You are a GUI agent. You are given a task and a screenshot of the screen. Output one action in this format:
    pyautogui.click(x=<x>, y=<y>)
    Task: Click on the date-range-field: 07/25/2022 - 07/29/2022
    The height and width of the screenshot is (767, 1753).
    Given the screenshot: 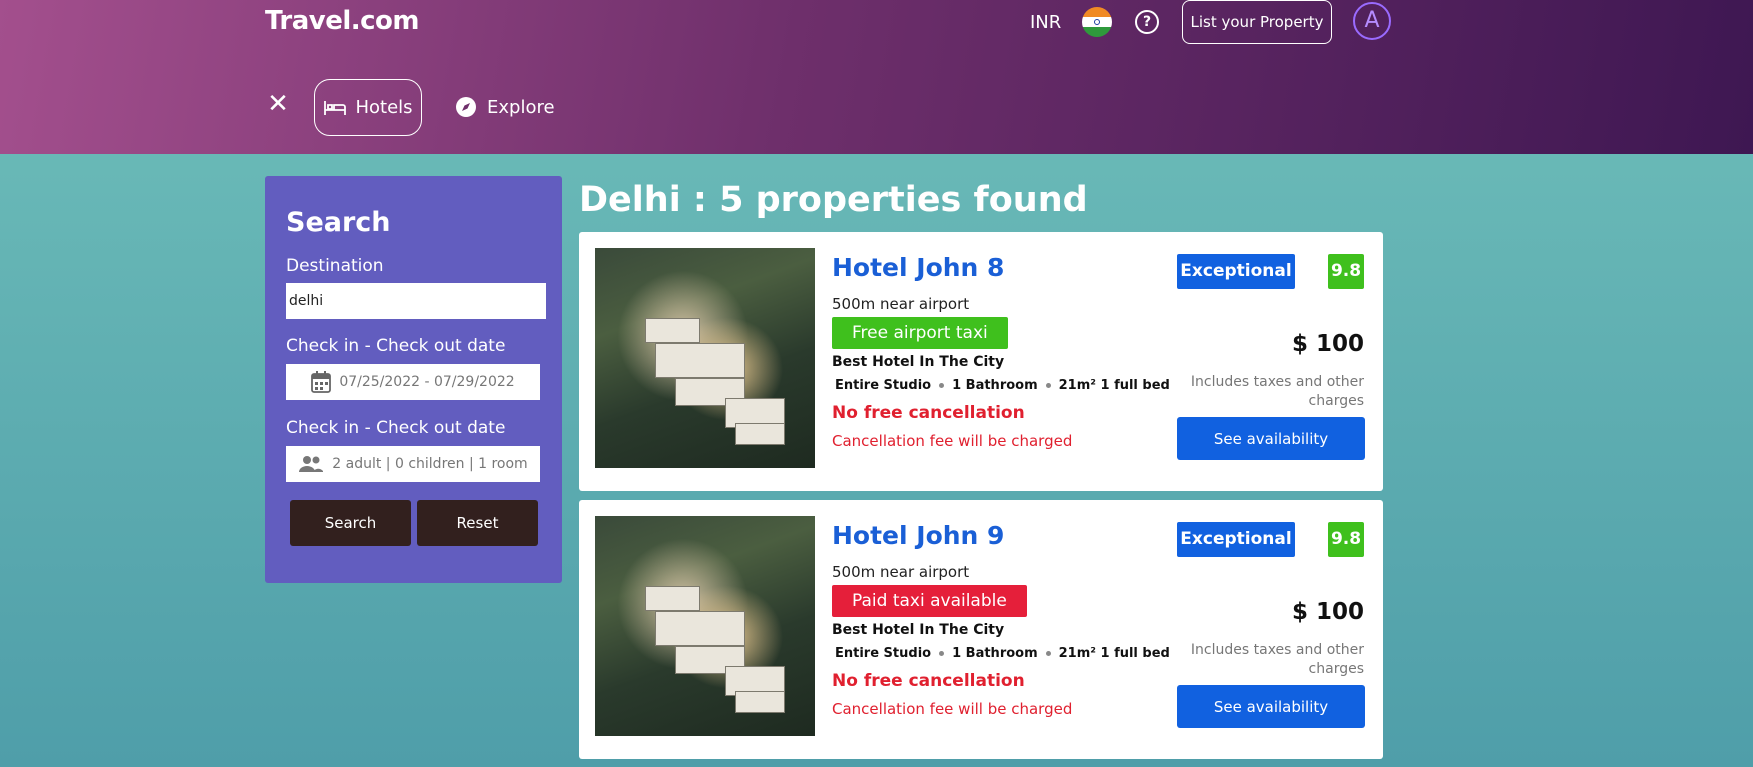 What is the action you would take?
    pyautogui.click(x=413, y=382)
    